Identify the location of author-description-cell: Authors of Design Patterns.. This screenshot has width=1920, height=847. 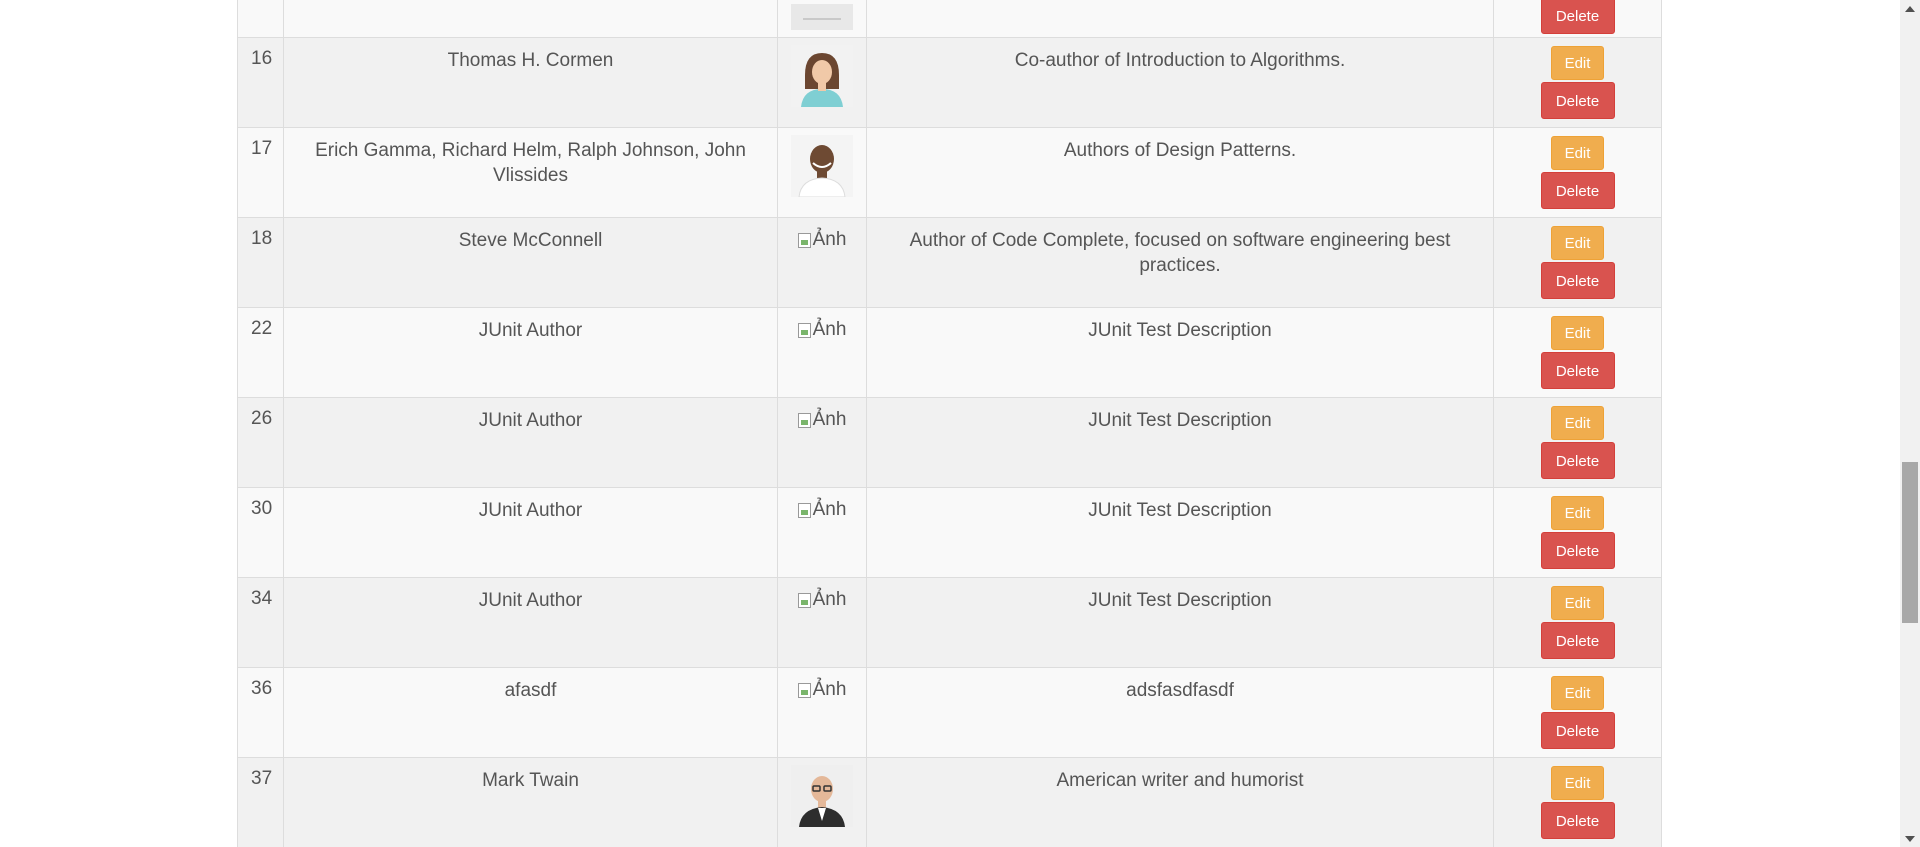
(1180, 172).